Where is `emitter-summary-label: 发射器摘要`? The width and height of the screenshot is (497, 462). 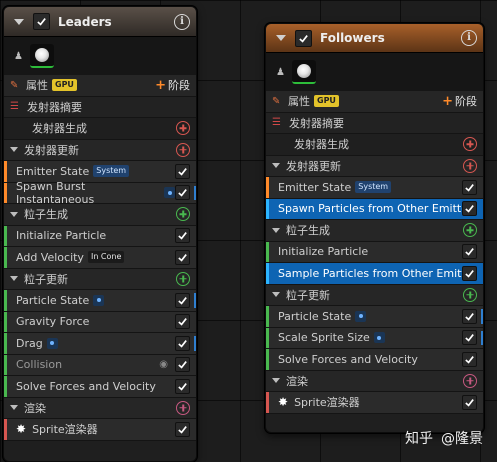 emitter-summary-label: 发射器摘要 is located at coordinates (316, 123).